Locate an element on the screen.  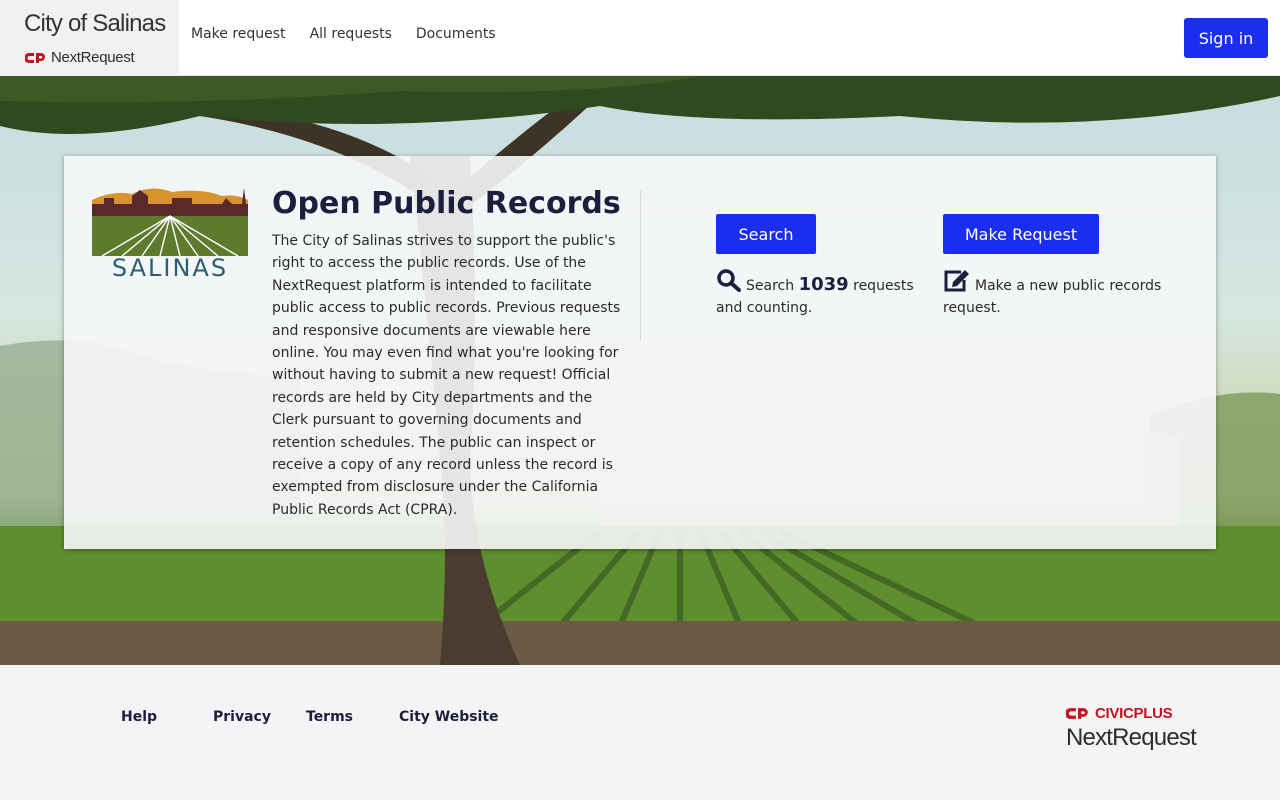
nav-documents: Documents is located at coordinates (456, 34).